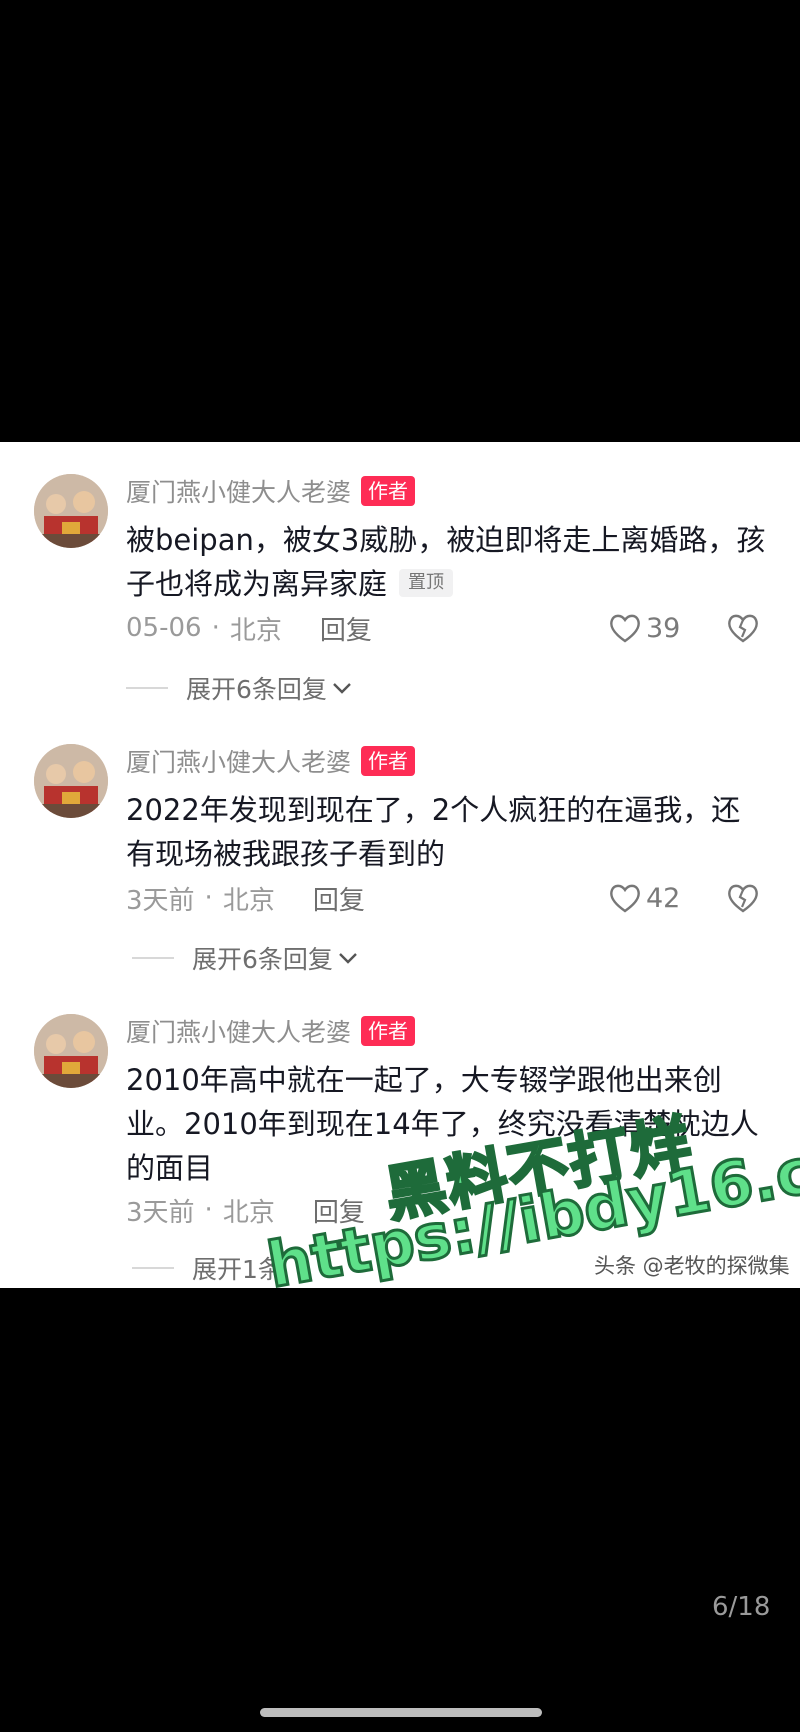 This screenshot has height=1732, width=800. What do you see at coordinates (426, 583) in the screenshot?
I see `pinned-badge: 置顶` at bounding box center [426, 583].